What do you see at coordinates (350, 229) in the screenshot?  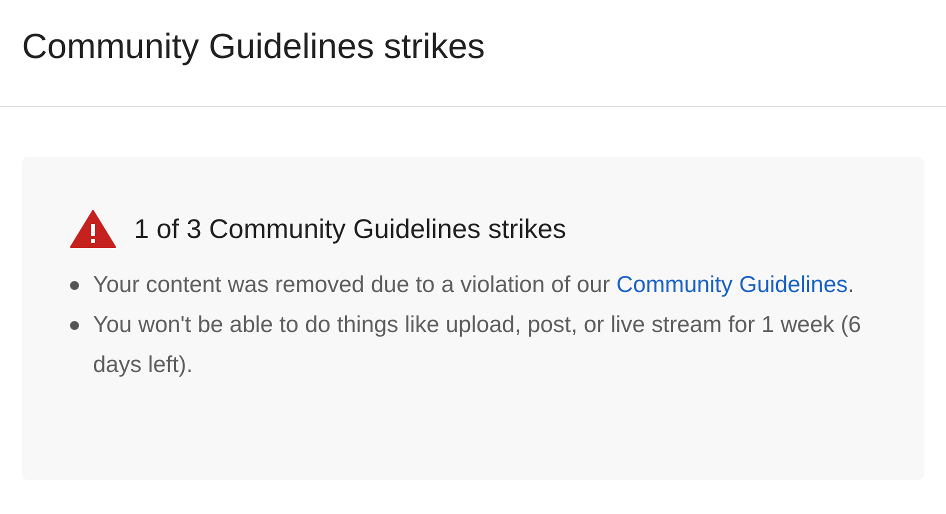 I see `notice-title: 1 of 3 Community Guidelines strikes` at bounding box center [350, 229].